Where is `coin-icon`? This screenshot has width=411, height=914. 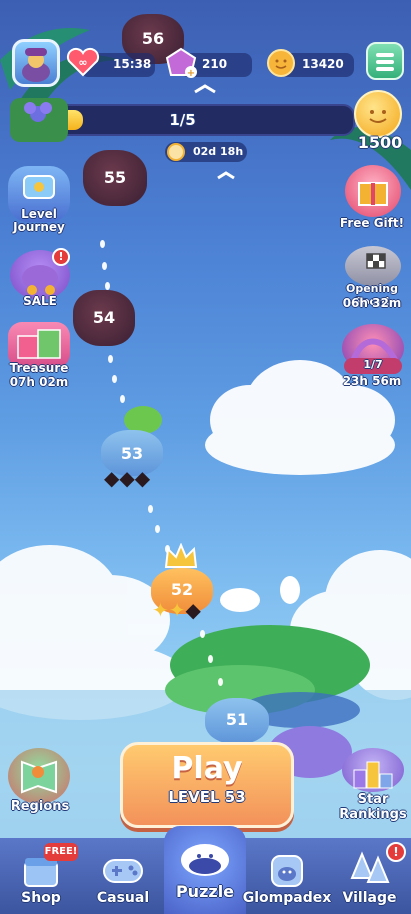
coin-icon is located at coordinates (281, 63).